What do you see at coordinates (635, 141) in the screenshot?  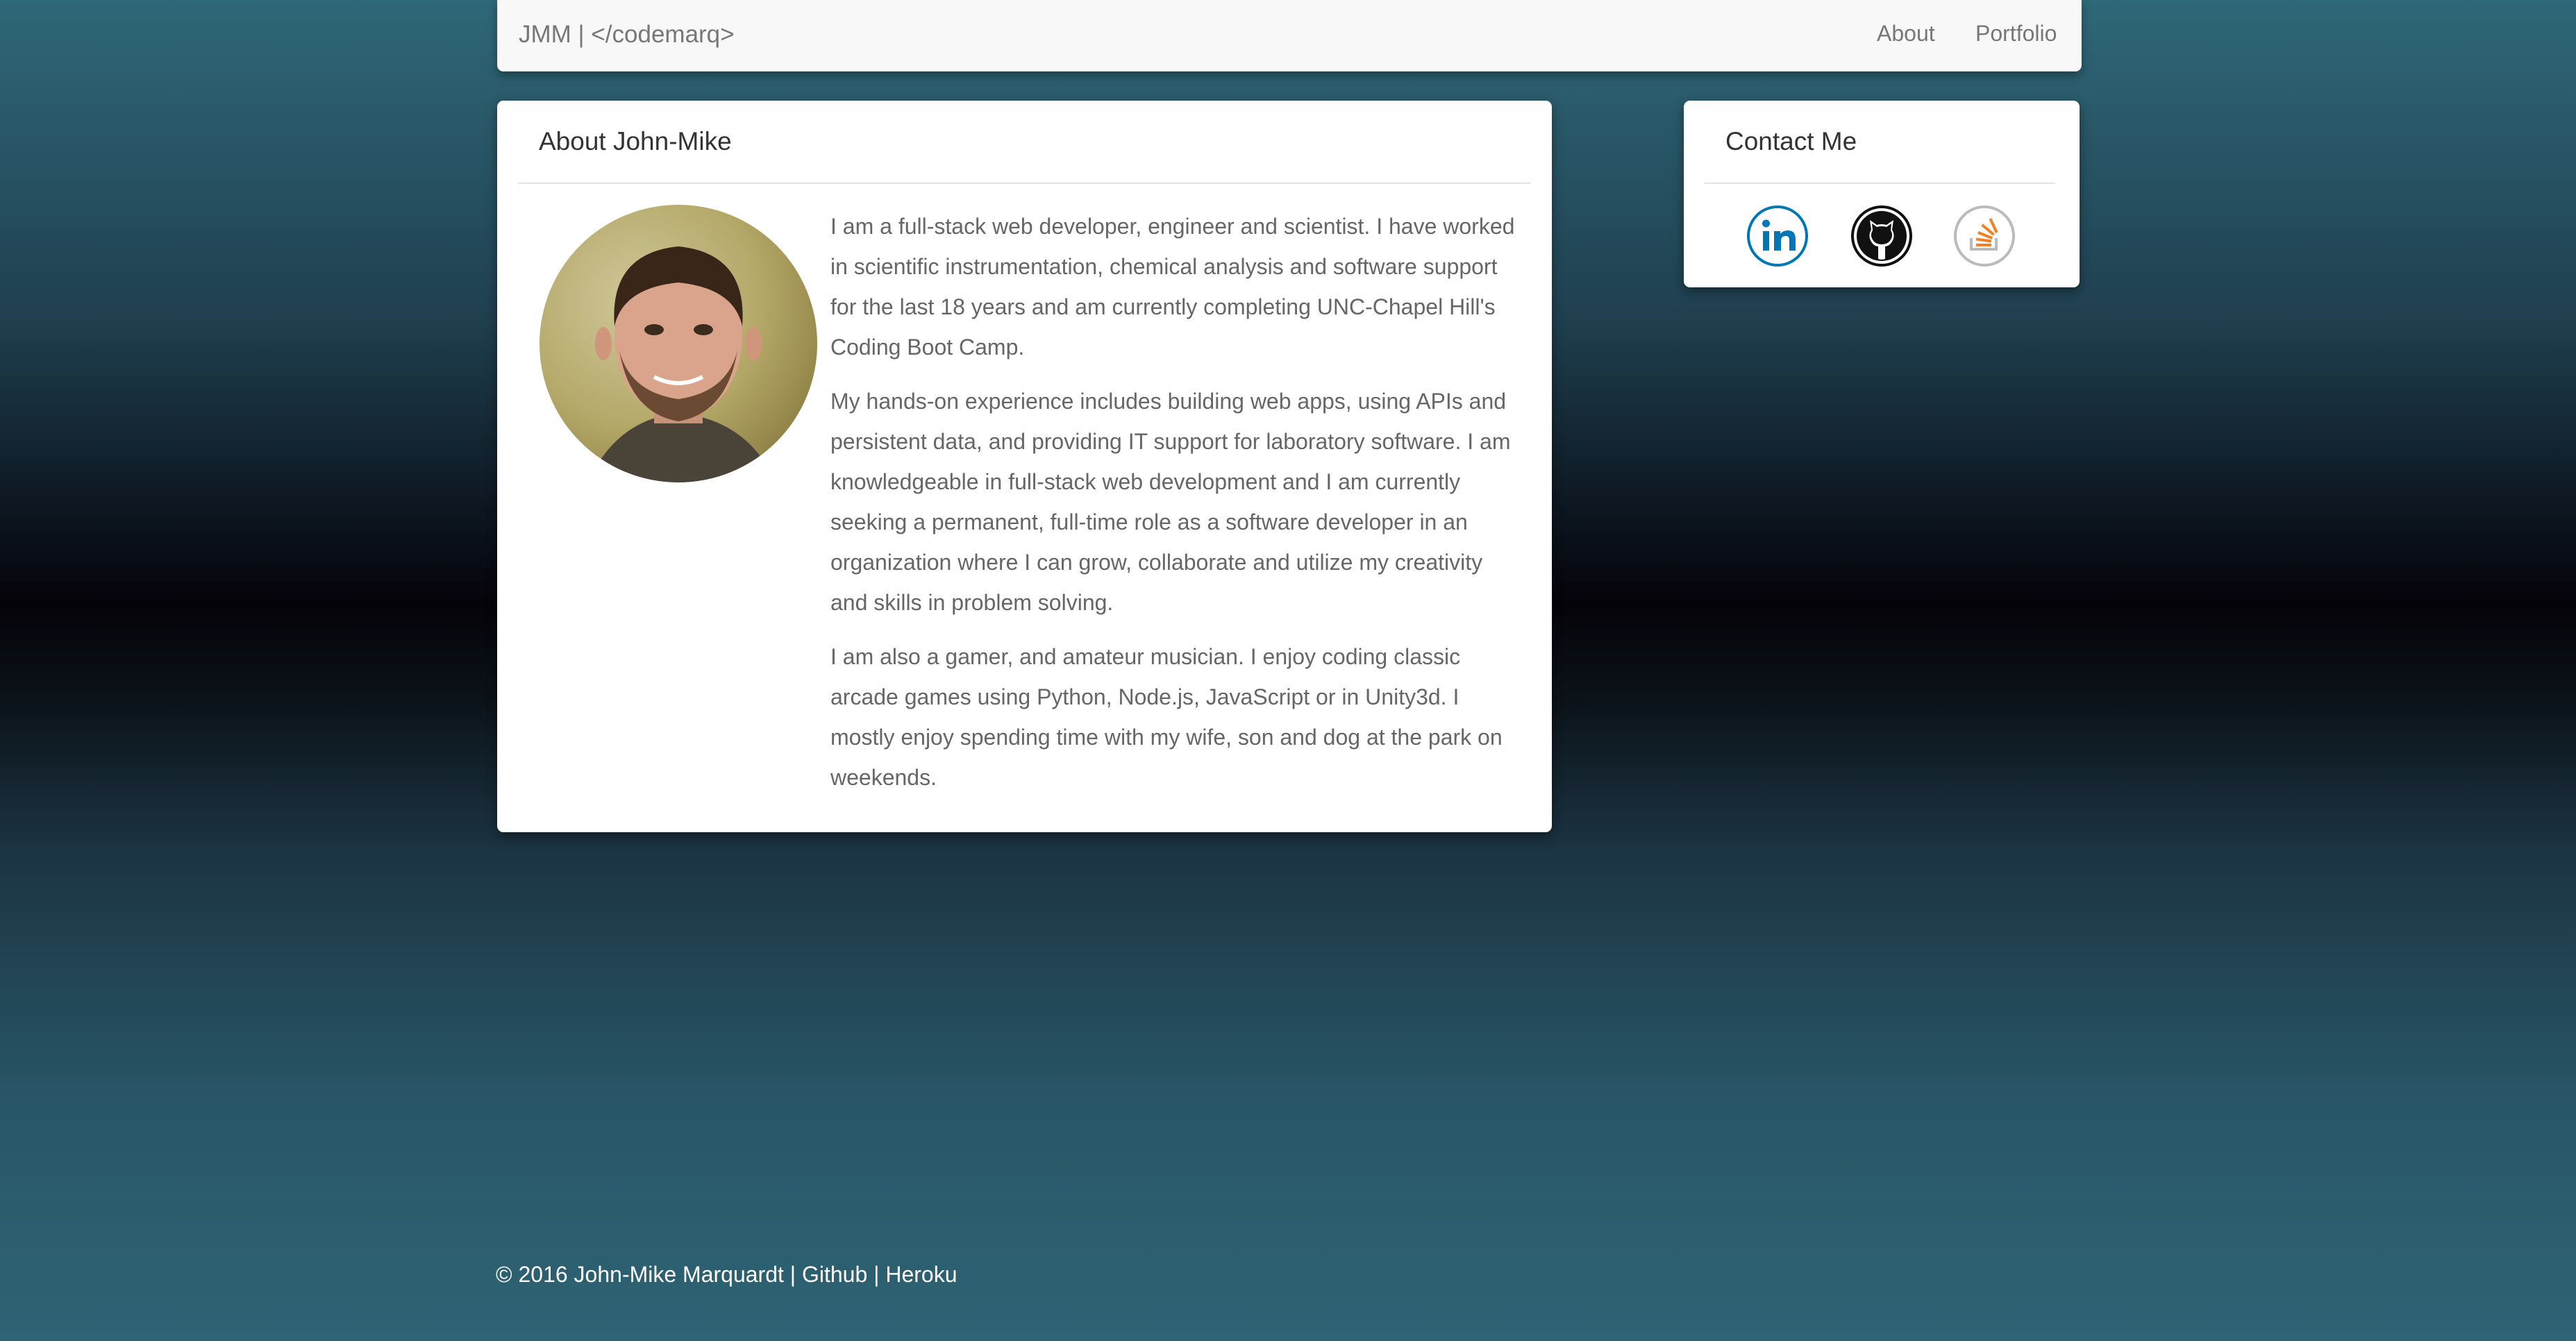 I see `about-heading: About John-Mike` at bounding box center [635, 141].